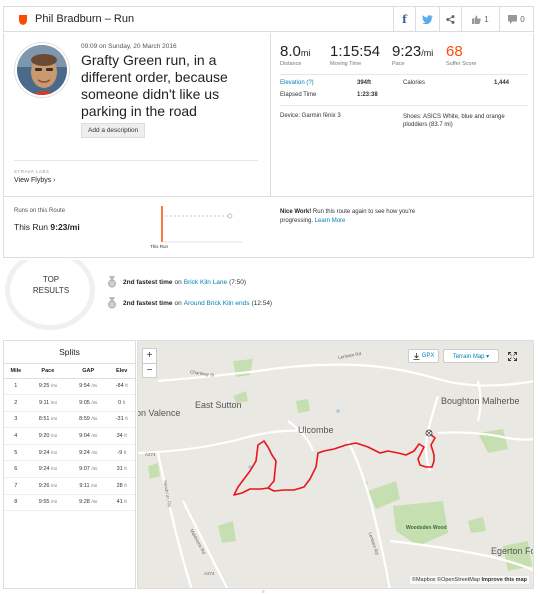 This screenshot has height=594, width=538. I want to click on split-gap: 9:54 /mi, so click(88, 387).